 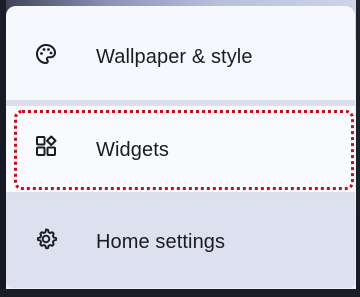 I want to click on menu-item-label: Widgets, so click(x=132, y=150).